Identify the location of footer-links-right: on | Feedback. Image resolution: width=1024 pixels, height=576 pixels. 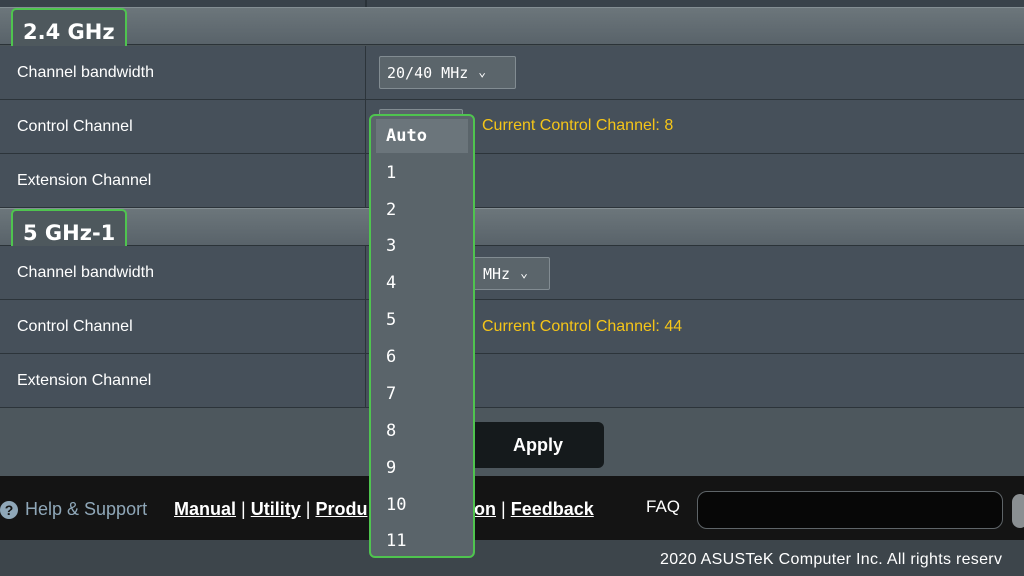
(534, 509).